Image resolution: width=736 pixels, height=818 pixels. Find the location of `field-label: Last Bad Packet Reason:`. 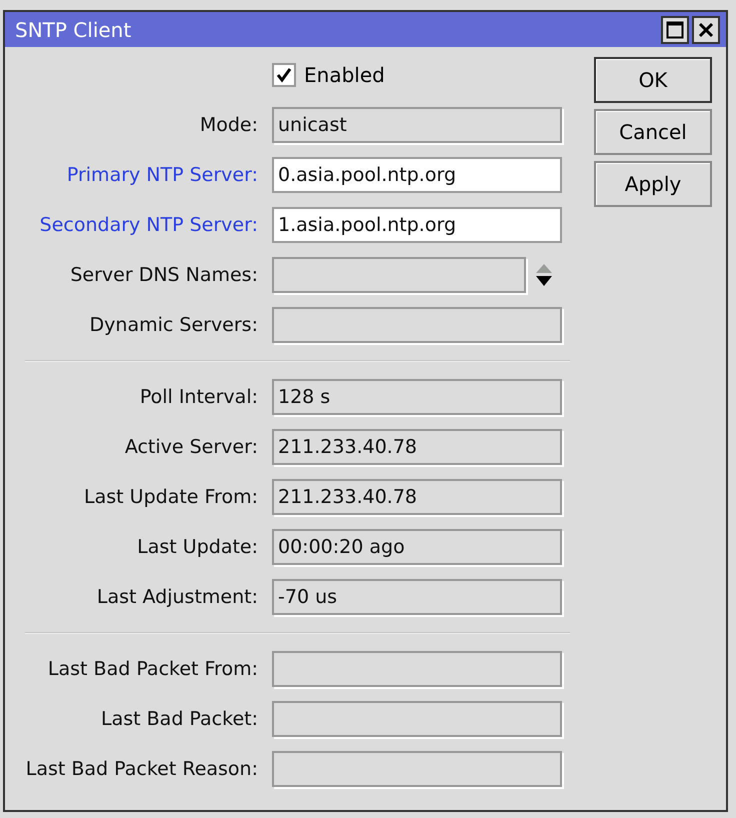

field-label: Last Bad Packet Reason: is located at coordinates (141, 769).